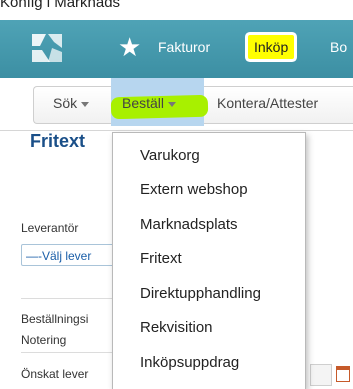 The height and width of the screenshot is (389, 353). I want to click on date-input, so click(321, 375).